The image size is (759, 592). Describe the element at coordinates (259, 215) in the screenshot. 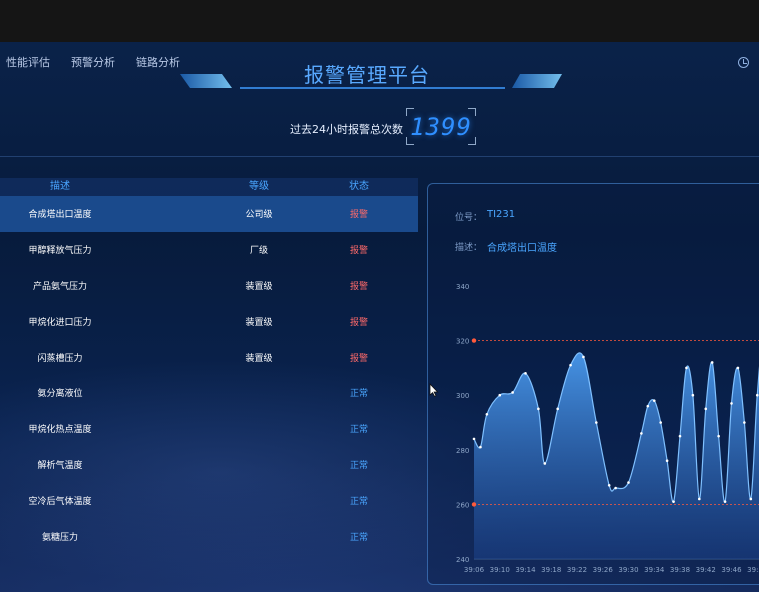

I see `row-level: 公司级` at that location.